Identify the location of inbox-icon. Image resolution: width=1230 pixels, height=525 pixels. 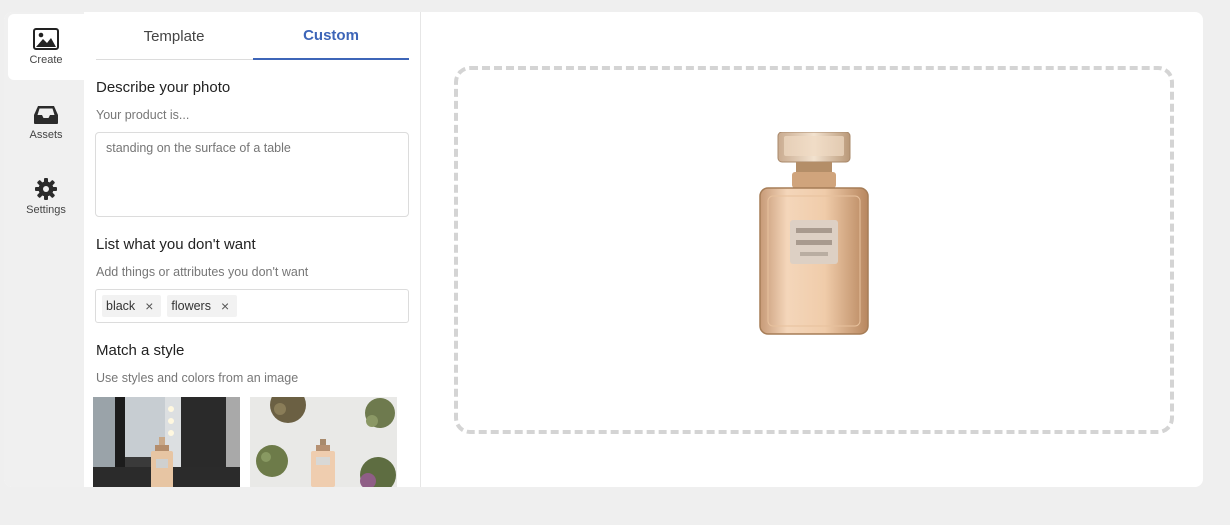
(46, 115).